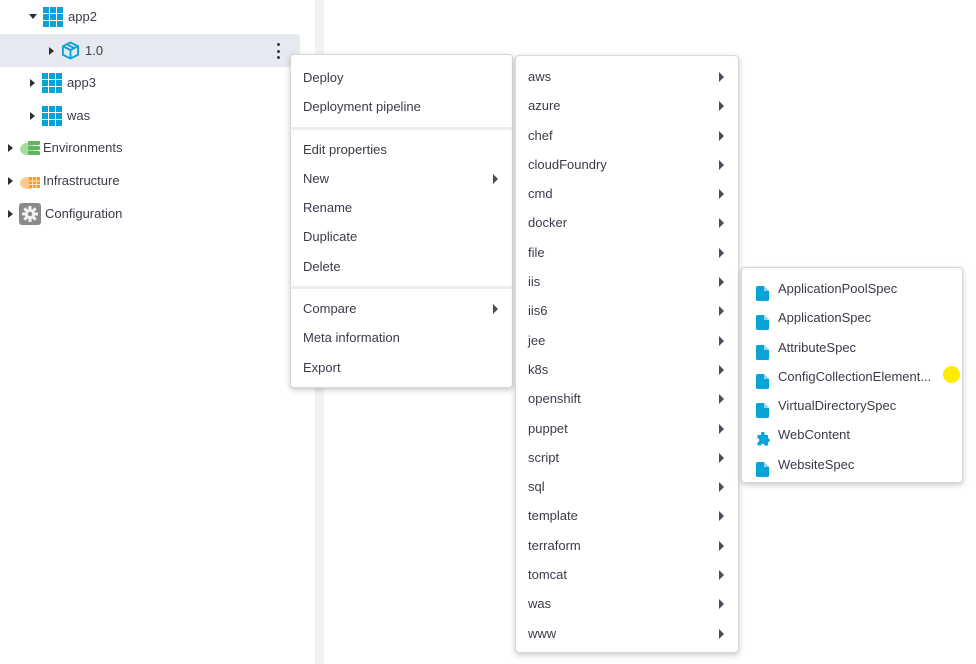 Image resolution: width=976 pixels, height=664 pixels. Describe the element at coordinates (627, 428) in the screenshot. I see `submenu-item: puppet` at that location.